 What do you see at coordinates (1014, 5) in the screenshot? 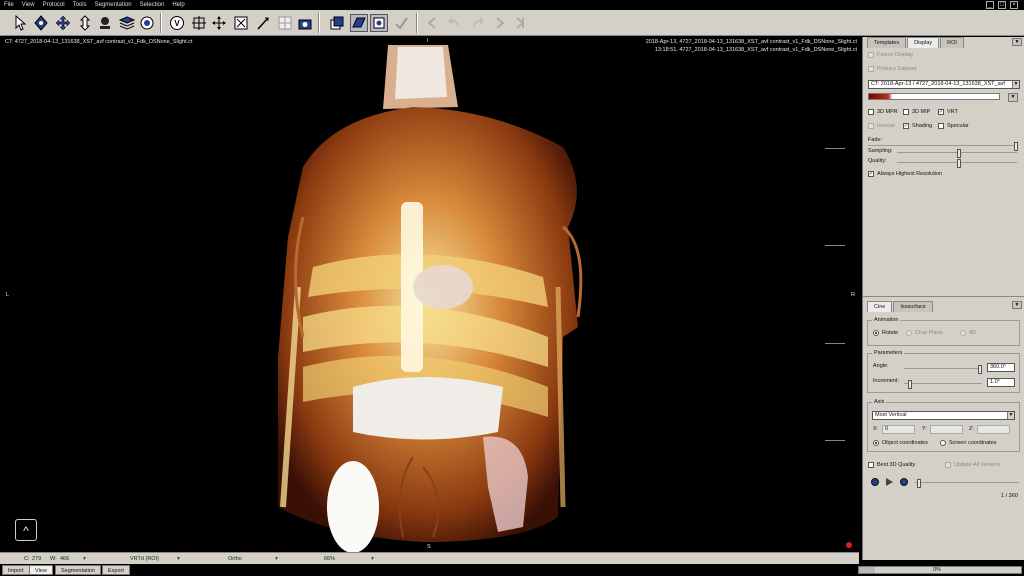
I see `close-button: ×` at bounding box center [1014, 5].